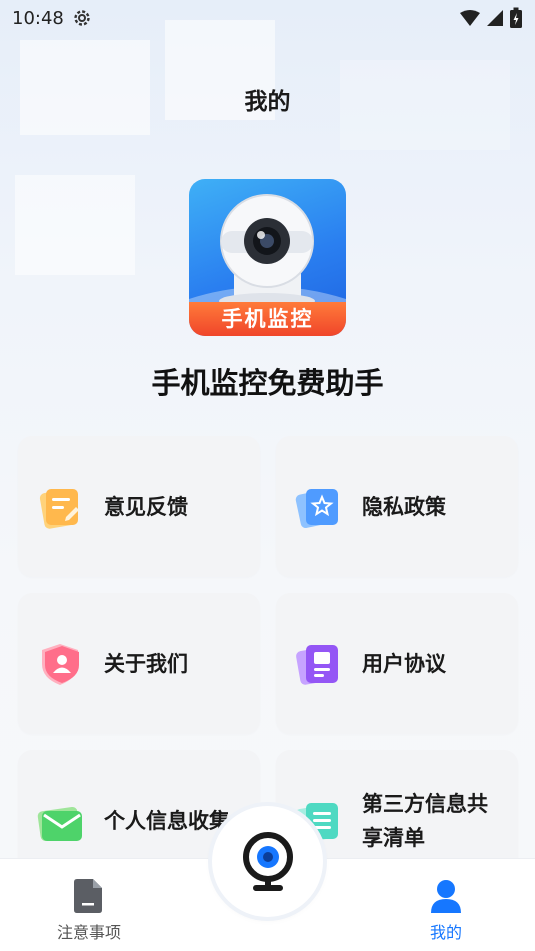 The height and width of the screenshot is (951, 535). I want to click on status-indicators, so click(491, 18).